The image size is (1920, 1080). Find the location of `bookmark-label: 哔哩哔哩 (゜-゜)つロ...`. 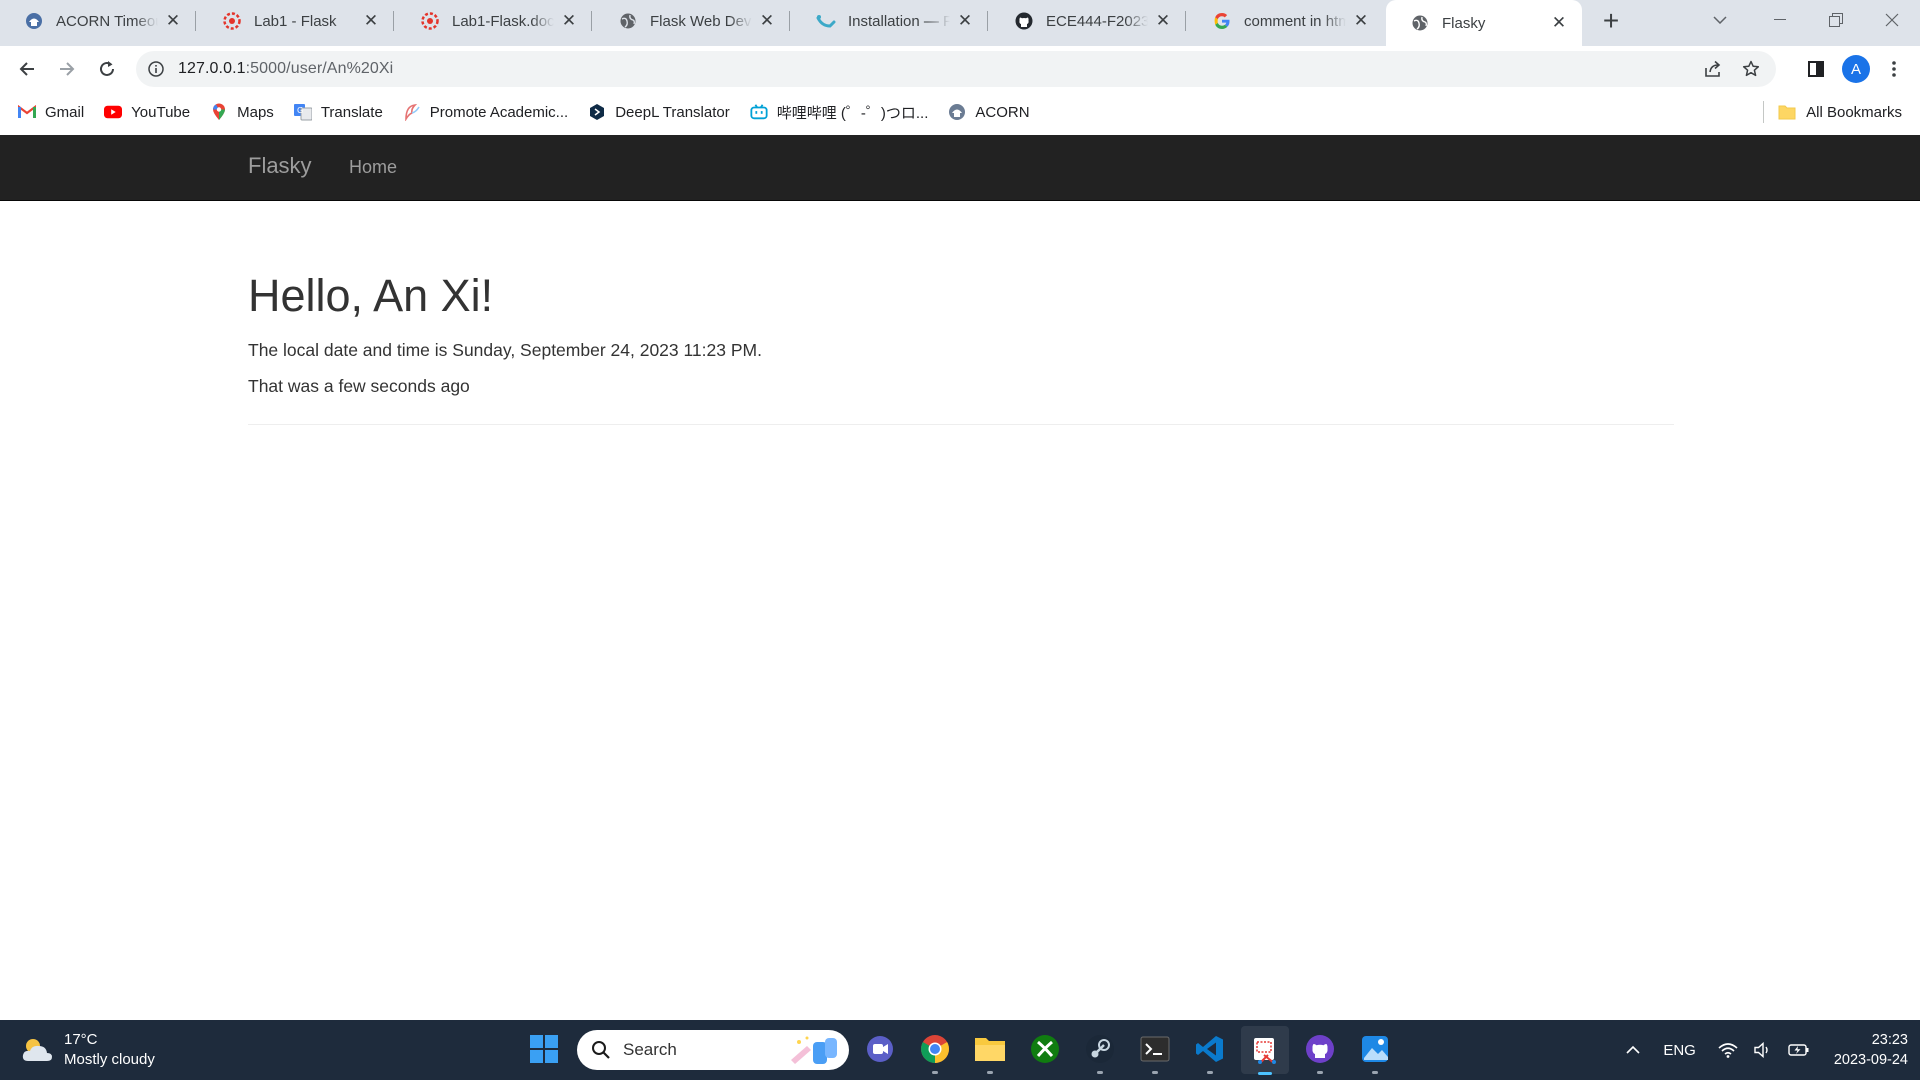

bookmark-label: 哔哩哔哩 (゜-゜)つロ... is located at coordinates (852, 113).